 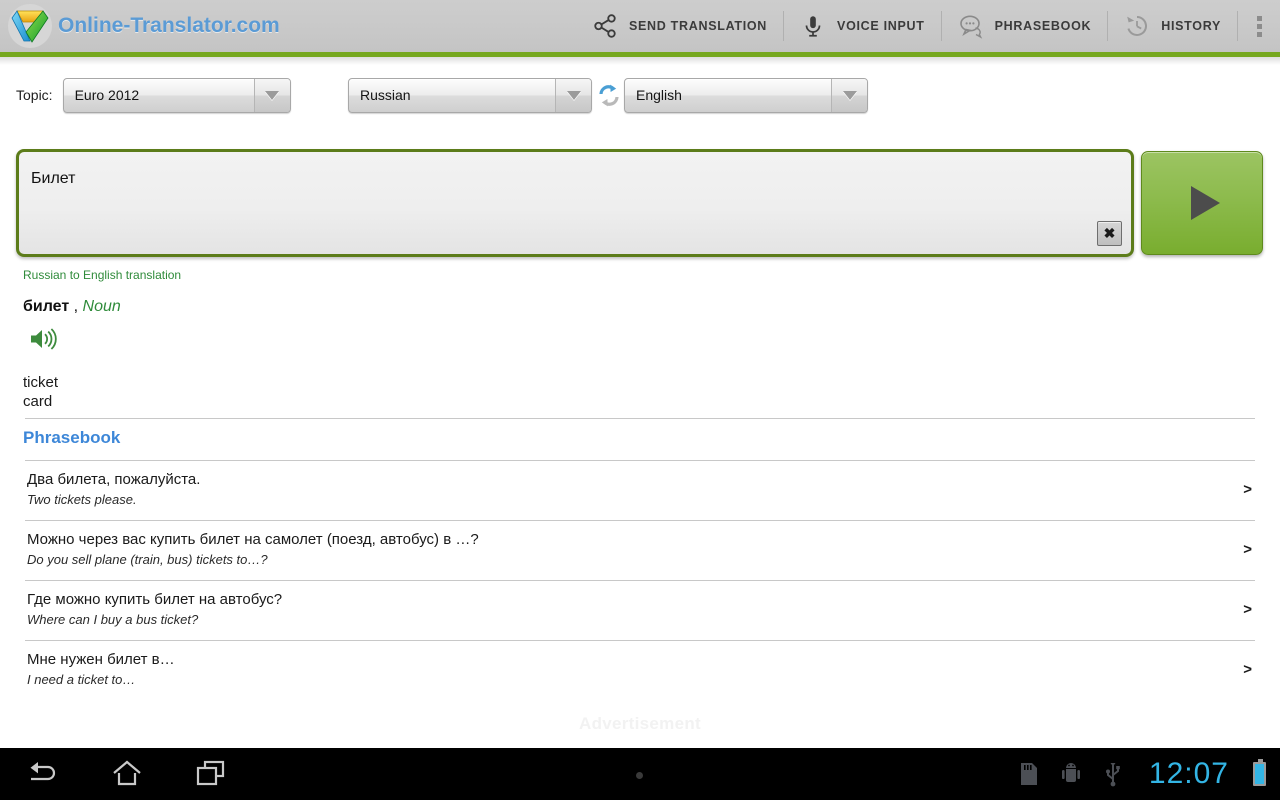 What do you see at coordinates (53, 178) in the screenshot?
I see `source-text-value: Билет` at bounding box center [53, 178].